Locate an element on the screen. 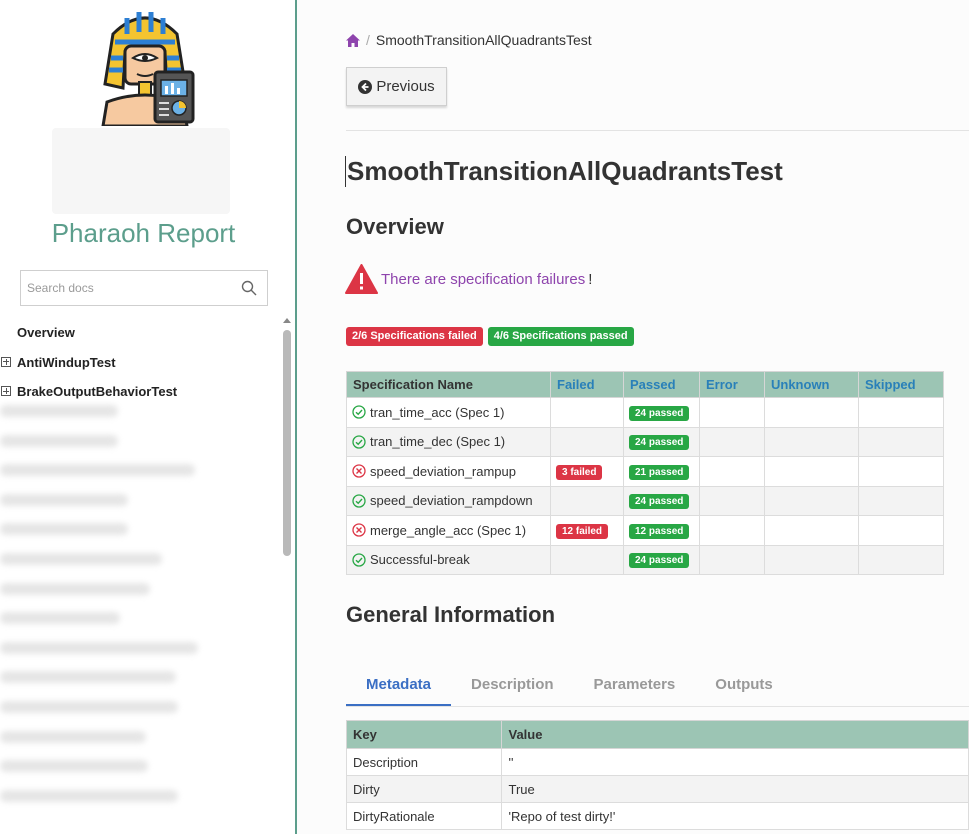 This screenshot has width=969, height=834. general-info-heading: General Information is located at coordinates (451, 614).